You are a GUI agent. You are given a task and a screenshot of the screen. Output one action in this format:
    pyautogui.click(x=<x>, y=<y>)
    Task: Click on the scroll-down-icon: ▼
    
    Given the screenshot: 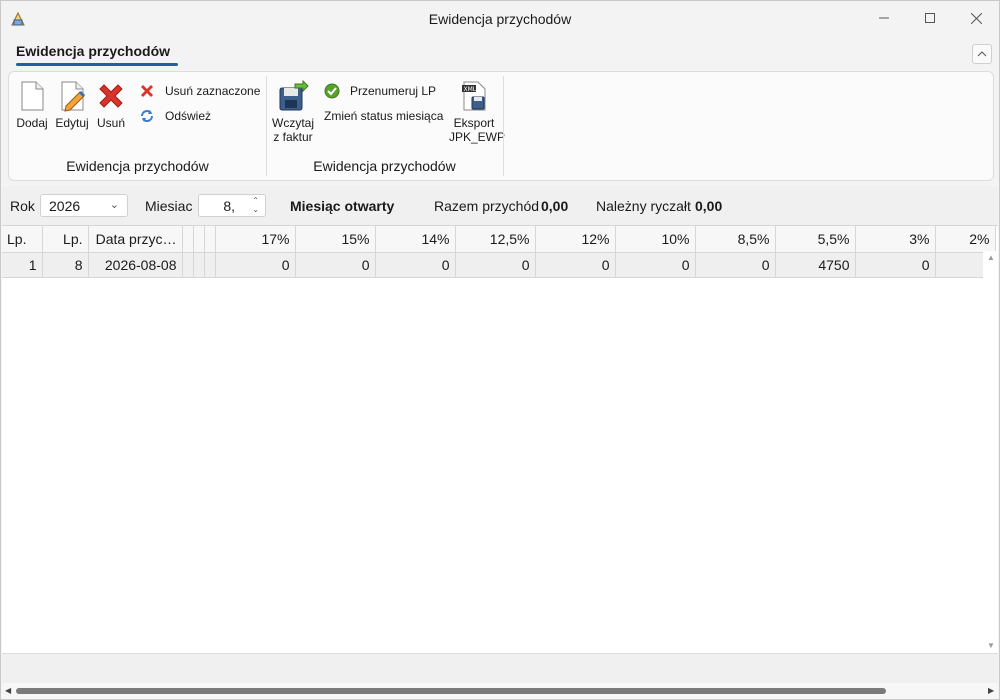 What is the action you would take?
    pyautogui.click(x=991, y=645)
    